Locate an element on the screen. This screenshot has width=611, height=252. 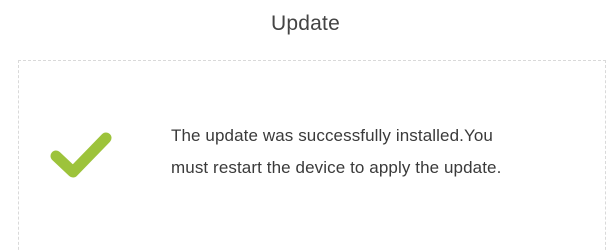
checkmark-icon is located at coordinates (81, 155).